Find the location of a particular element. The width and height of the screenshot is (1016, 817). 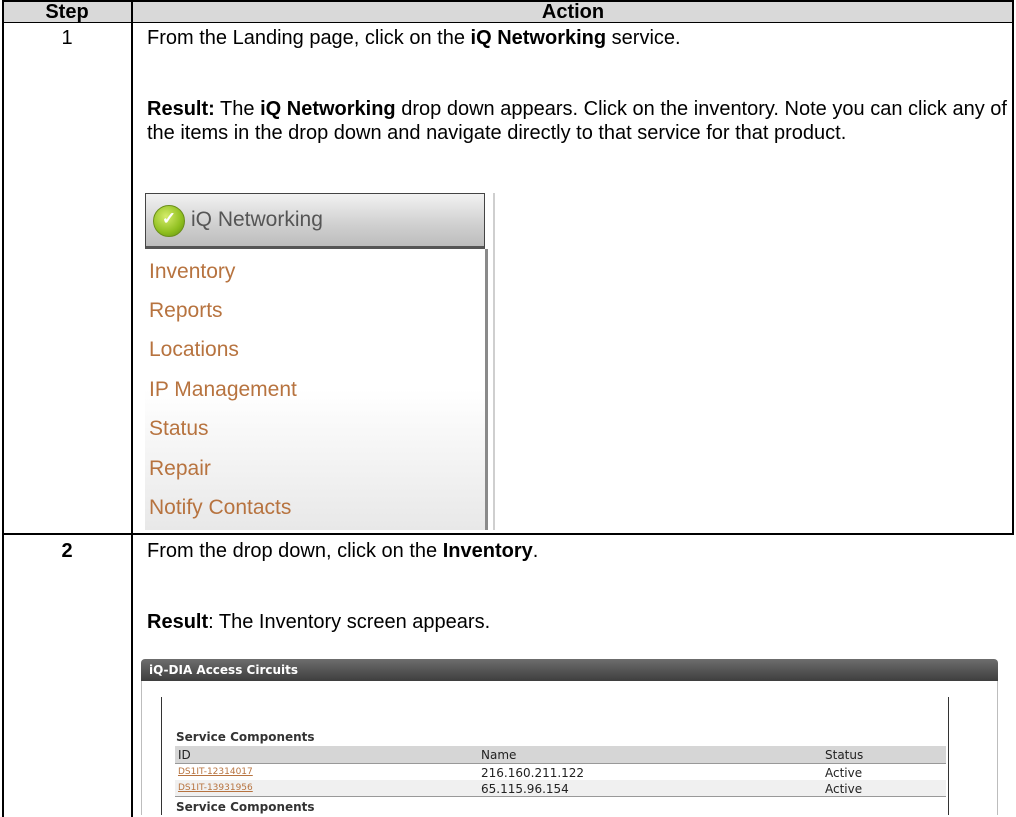

step-number: 2 is located at coordinates (67, 551).